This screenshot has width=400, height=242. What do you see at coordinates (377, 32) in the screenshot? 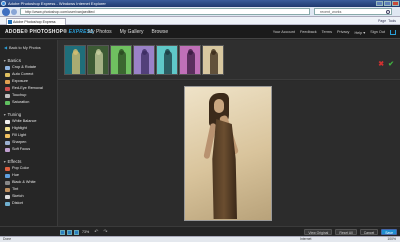
I see `sign-out-link: Sign Out` at bounding box center [377, 32].